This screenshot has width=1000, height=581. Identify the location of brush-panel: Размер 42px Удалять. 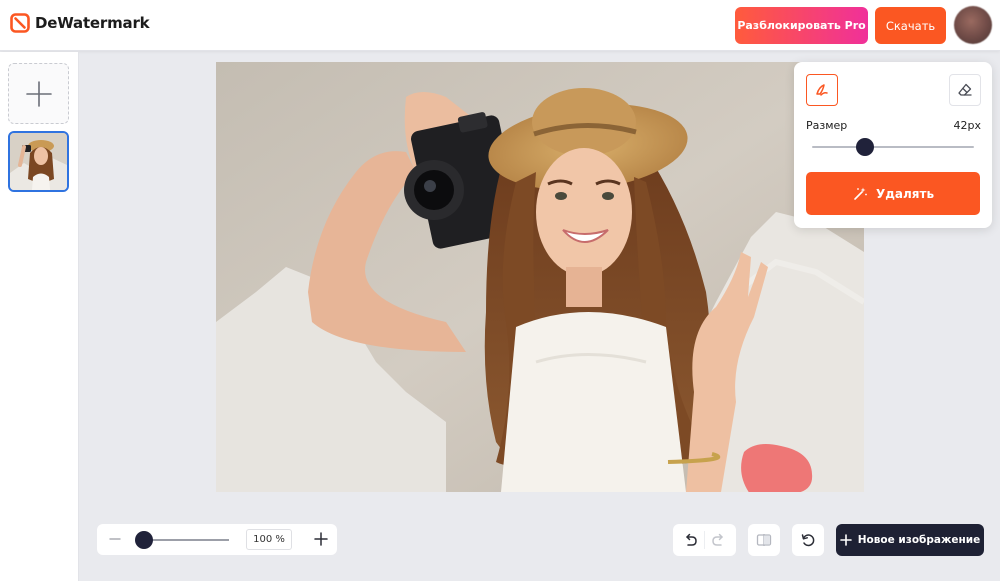
(893, 145).